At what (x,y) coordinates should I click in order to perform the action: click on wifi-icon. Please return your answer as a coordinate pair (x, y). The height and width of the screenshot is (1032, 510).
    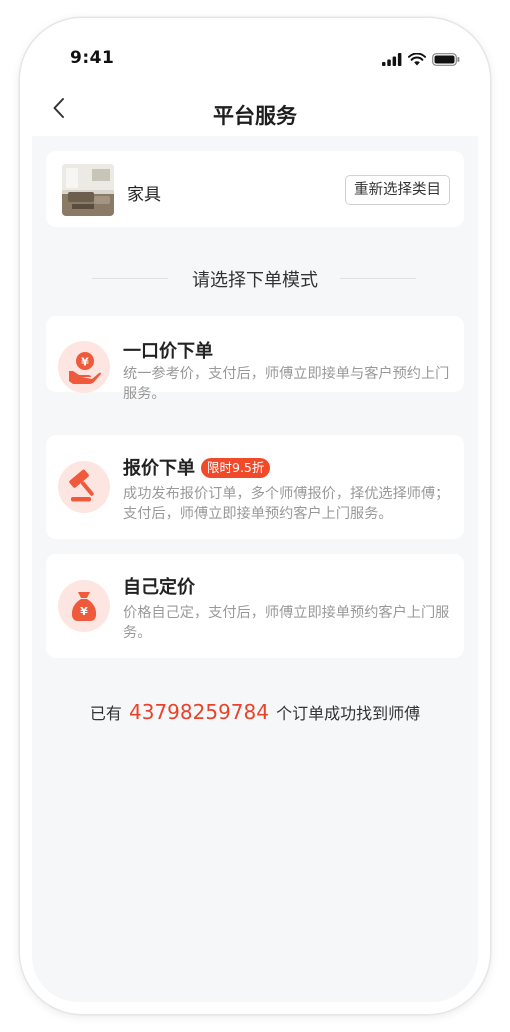
    Looking at the image, I should click on (417, 58).